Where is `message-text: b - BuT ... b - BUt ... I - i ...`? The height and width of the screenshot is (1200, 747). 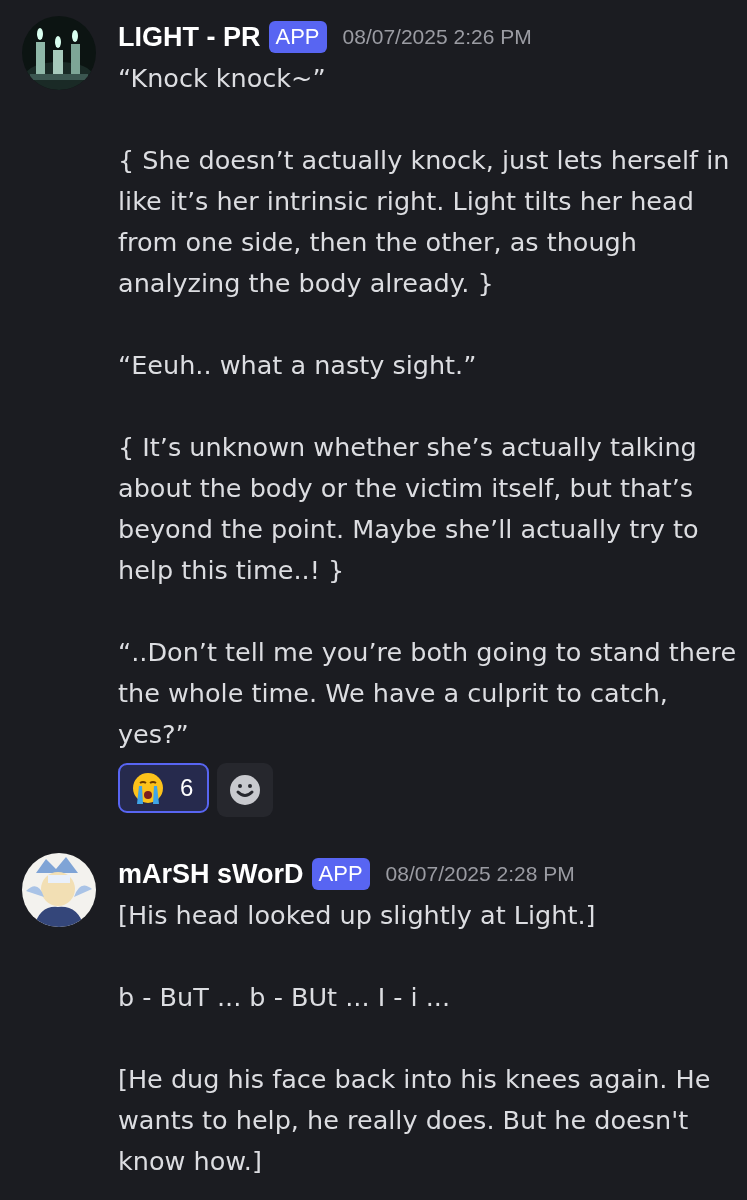 message-text: b - BuT ... b - BUt ... I - i ... is located at coordinates (285, 997).